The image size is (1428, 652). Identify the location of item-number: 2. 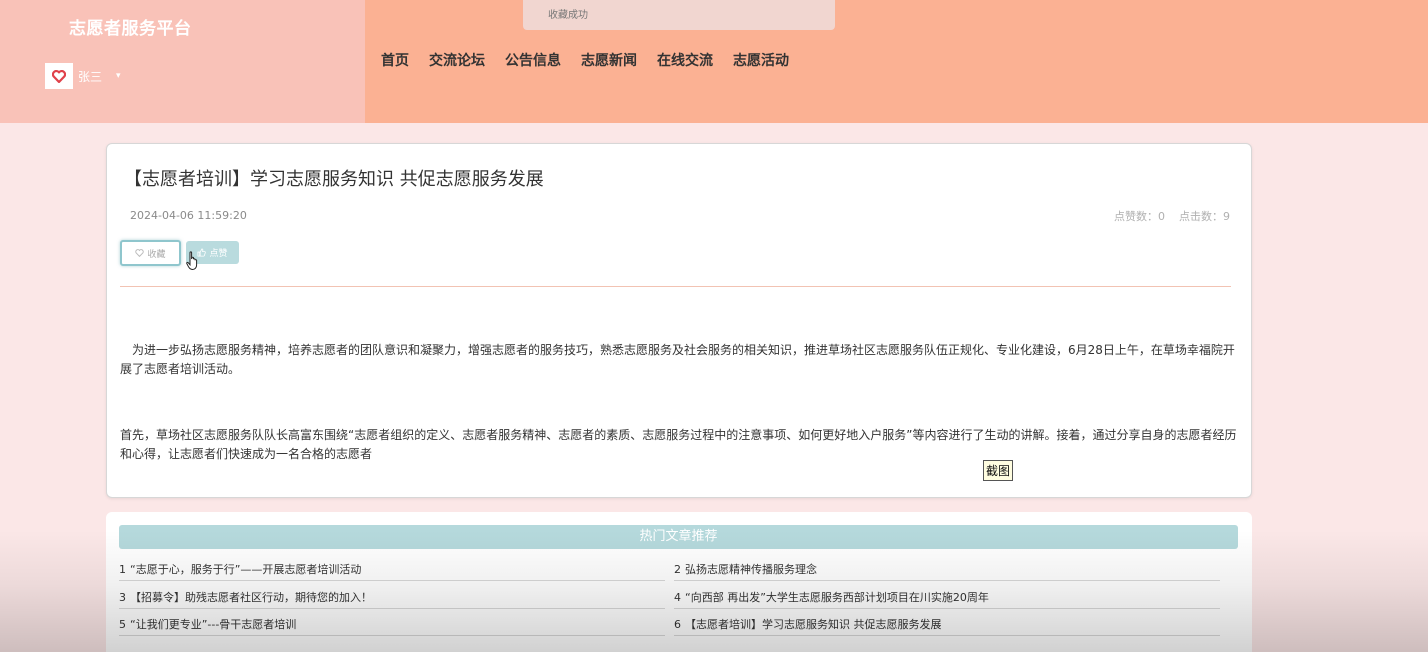
(677, 569).